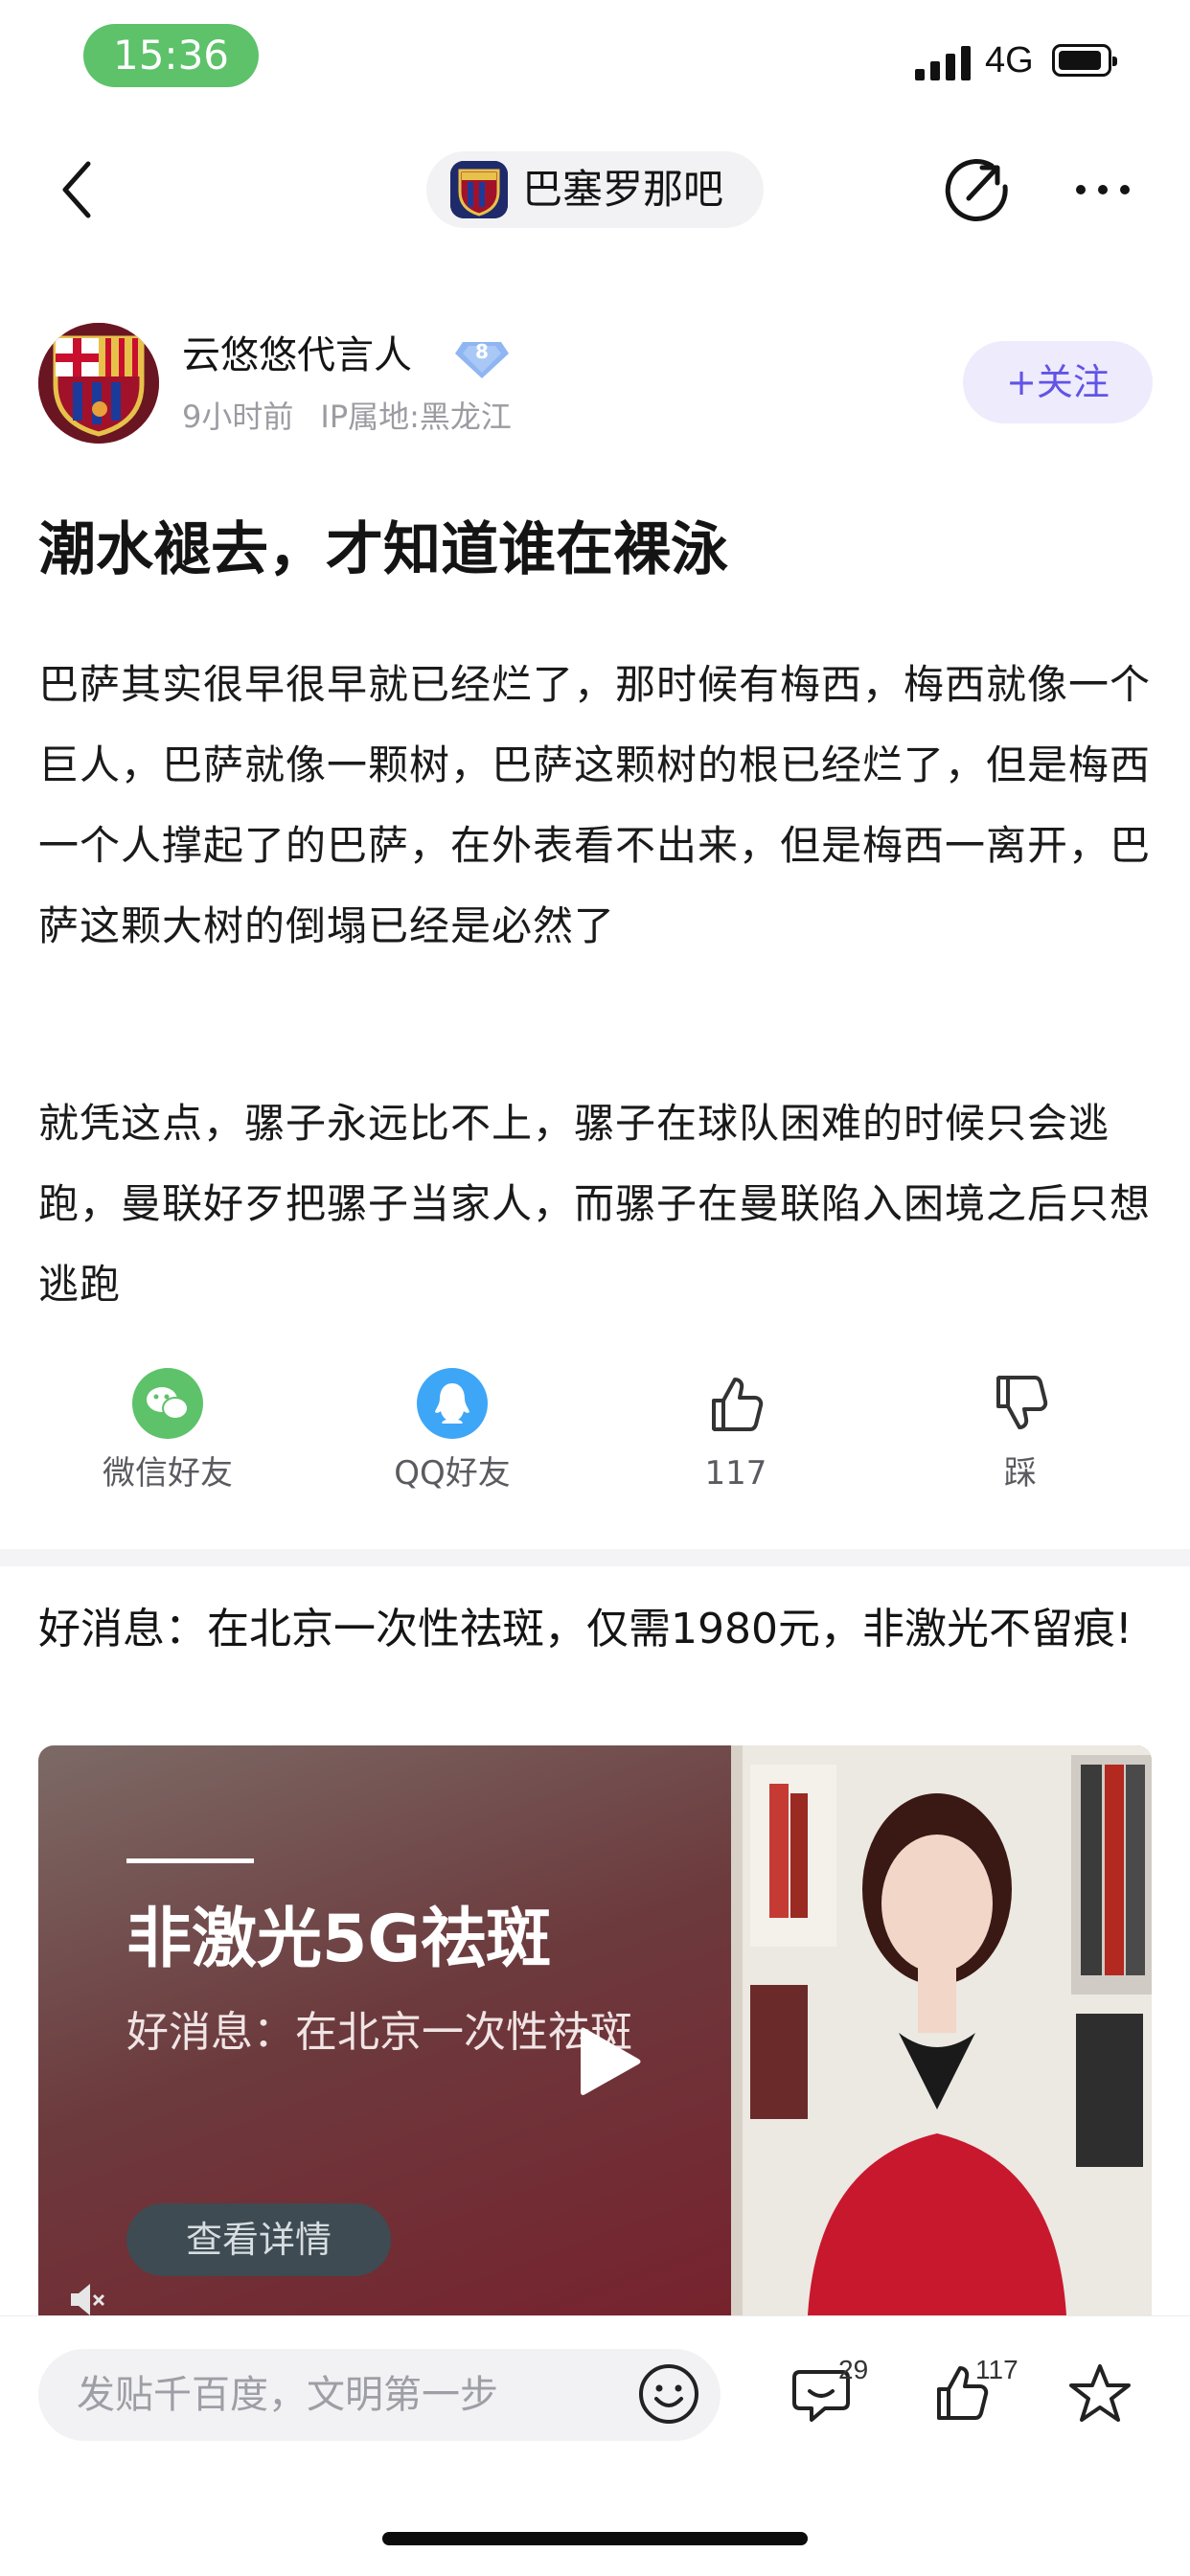 The image size is (1190, 2576). I want to click on post-meta: 9小时前 IP属地:黑龙江, so click(347, 417).